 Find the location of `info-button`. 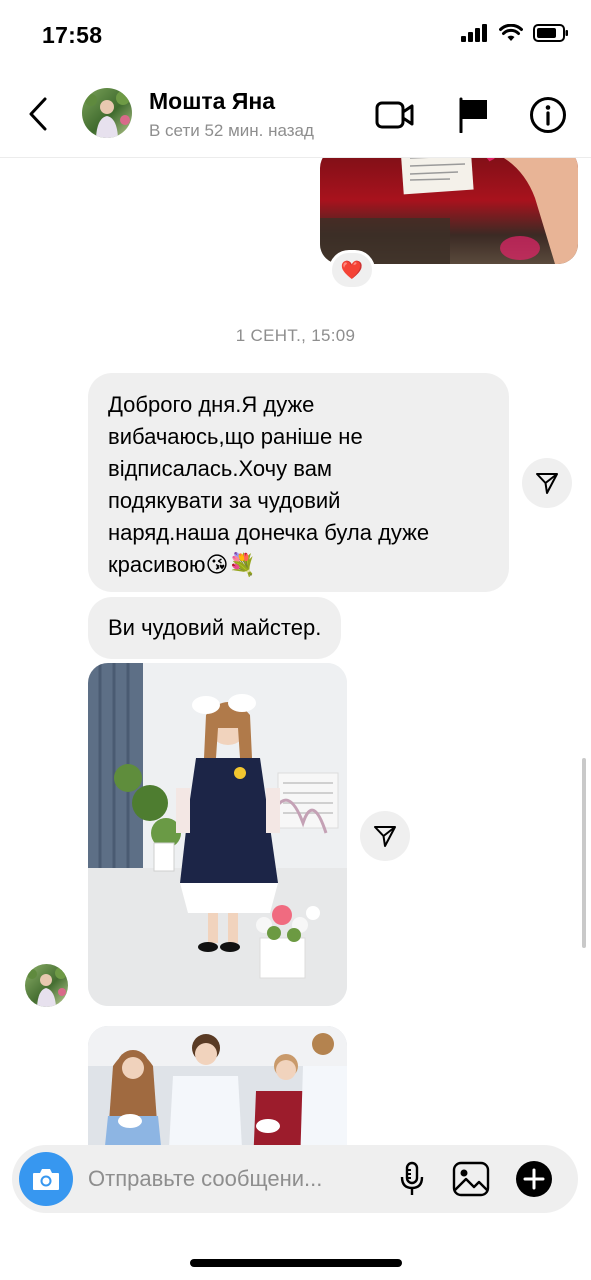

info-button is located at coordinates (548, 115).